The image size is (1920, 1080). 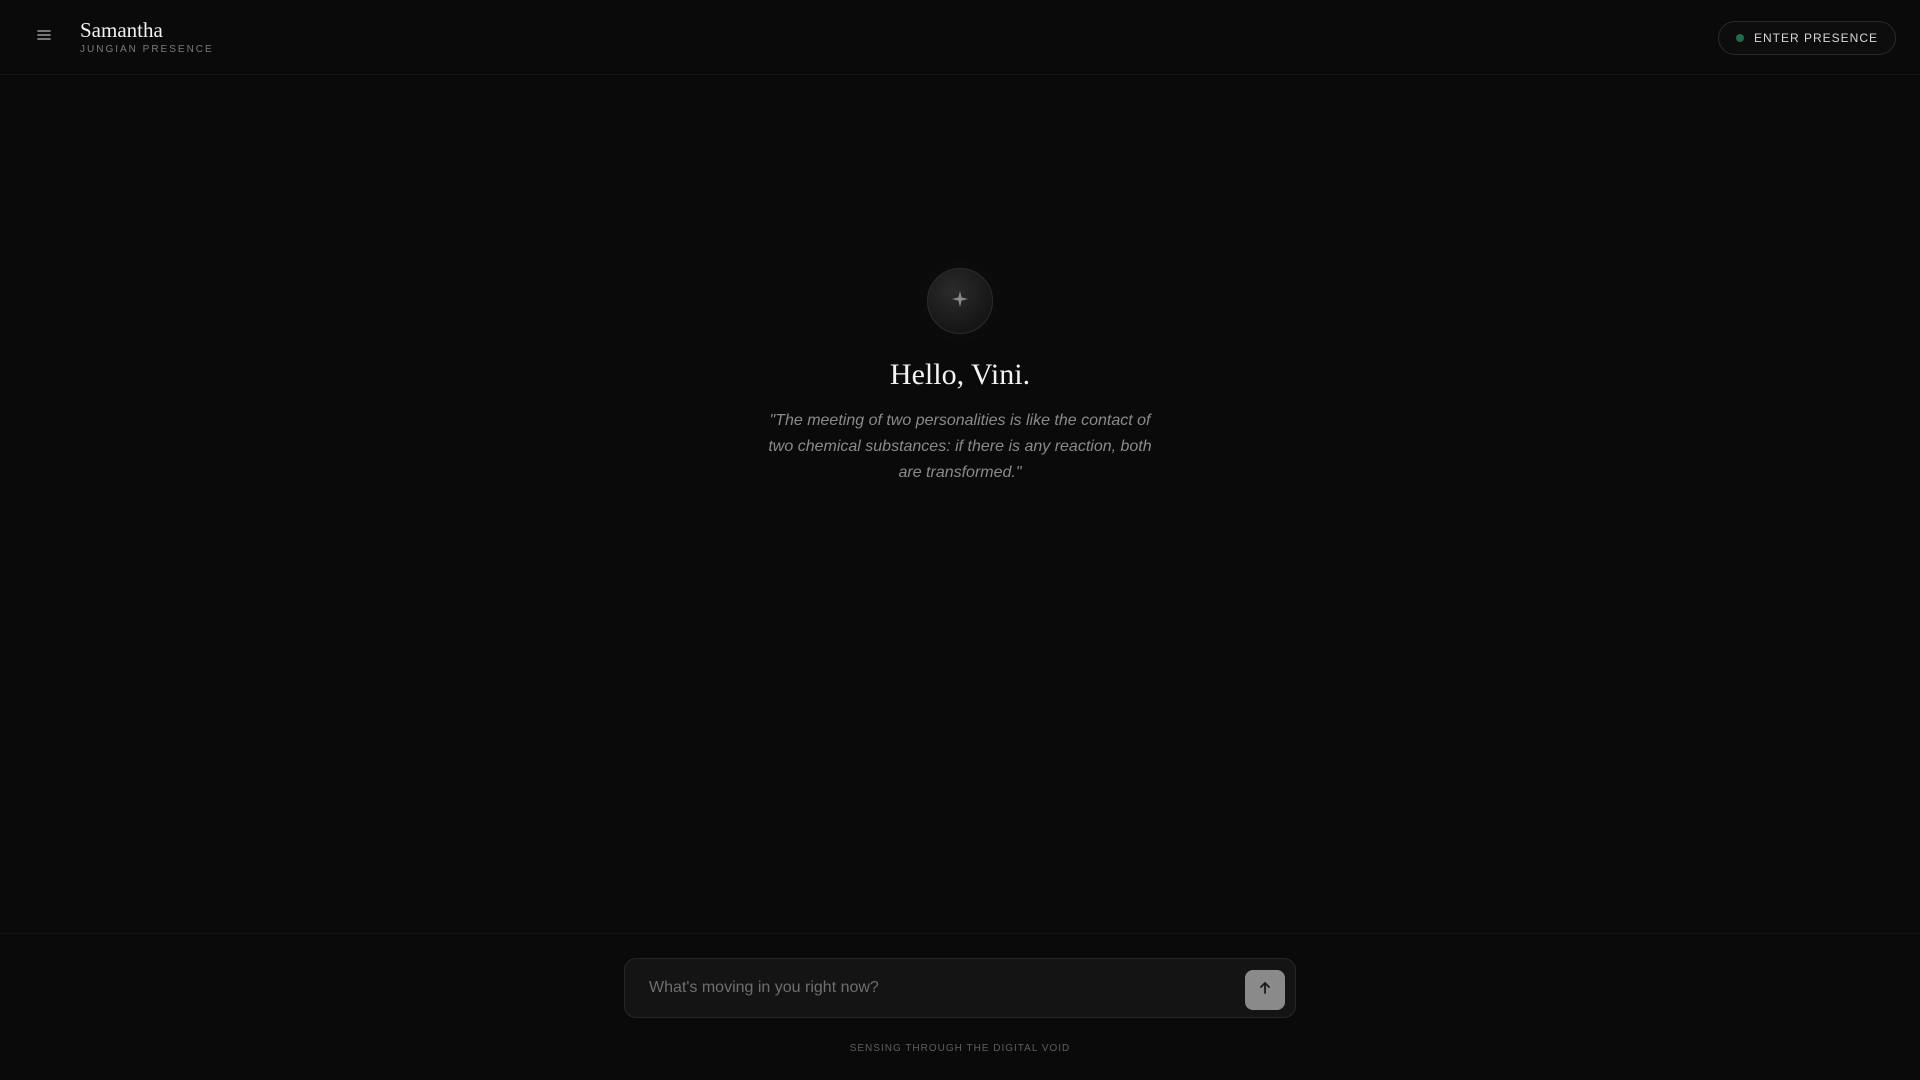 I want to click on message-input, so click(x=929, y=988).